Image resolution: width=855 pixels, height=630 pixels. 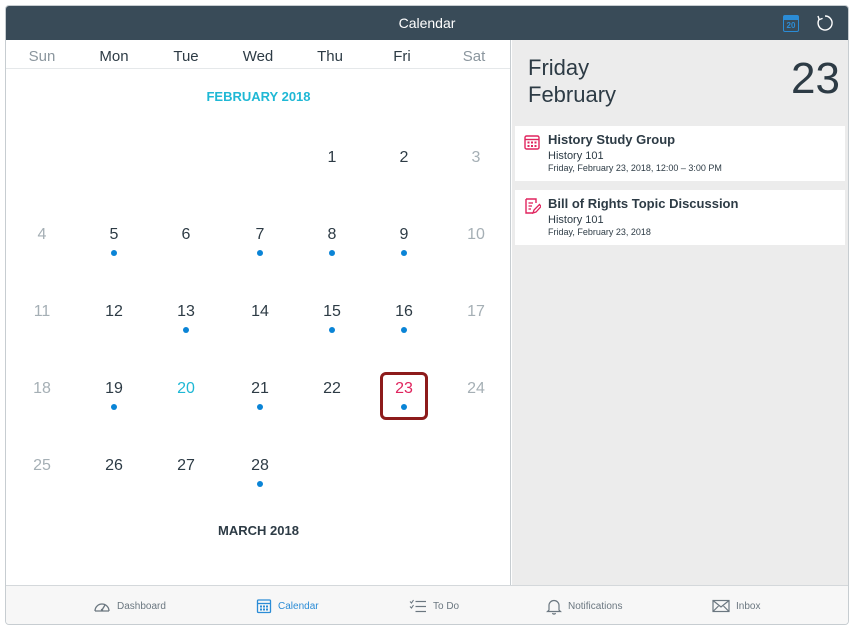 I want to click on calendar-day: 15, so click(x=332, y=319).